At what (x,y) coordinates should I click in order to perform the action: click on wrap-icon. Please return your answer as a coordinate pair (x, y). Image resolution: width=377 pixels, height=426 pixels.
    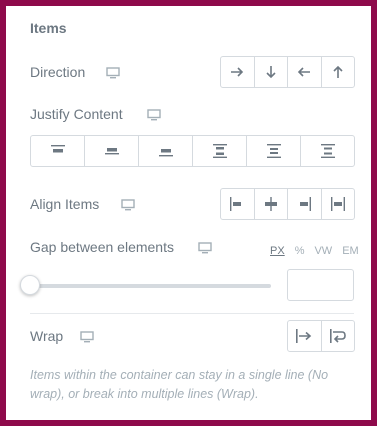
    Looking at the image, I should click on (337, 336).